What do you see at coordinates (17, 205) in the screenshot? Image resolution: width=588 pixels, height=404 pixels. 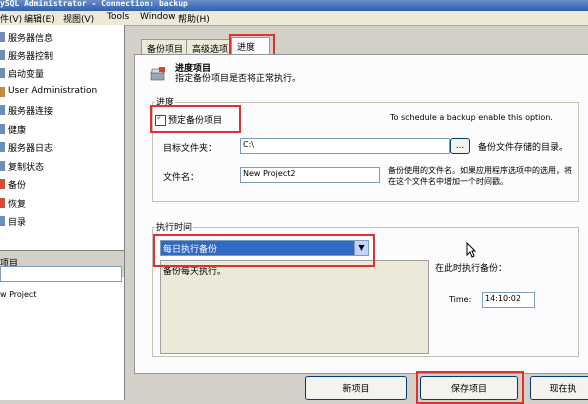 I see `sidebar-item-label: 恢复` at bounding box center [17, 205].